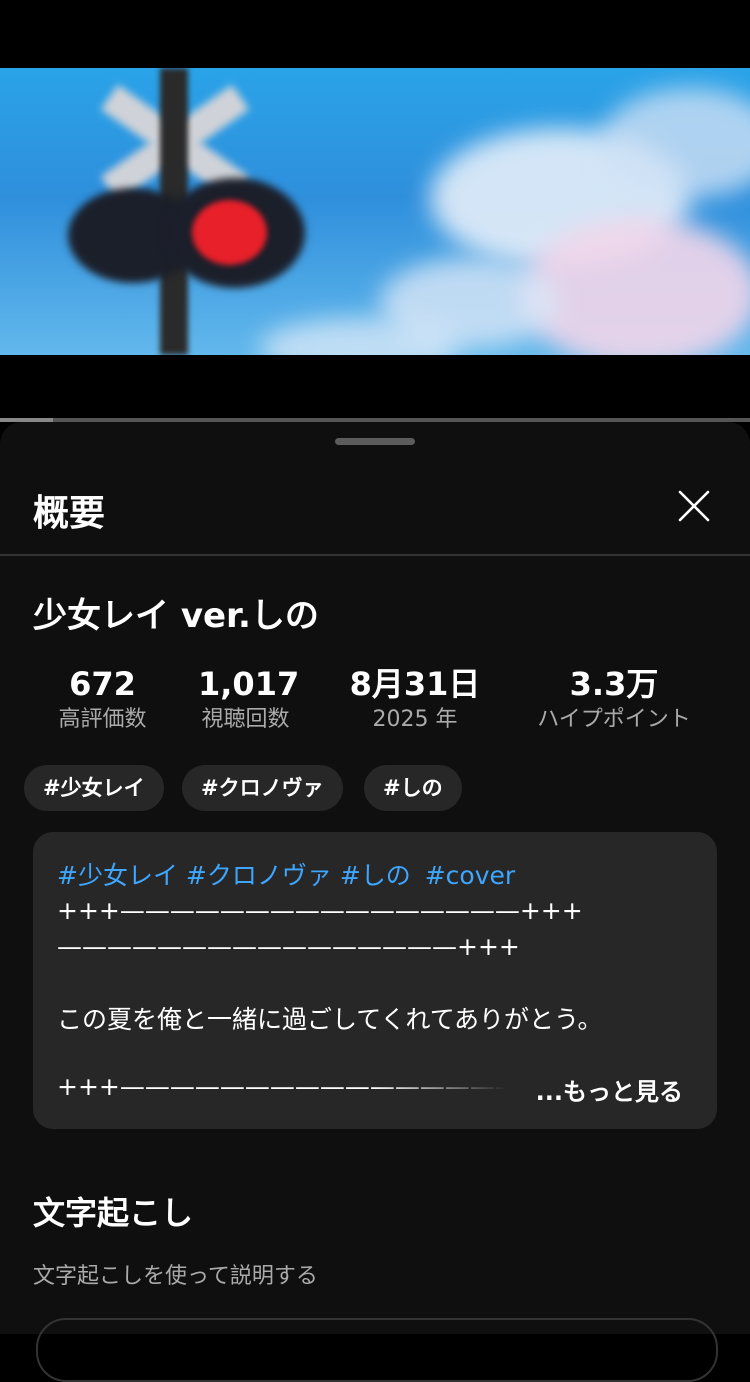 The image size is (750, 1382). I want to click on hashtag-link: #しの, so click(375, 875).